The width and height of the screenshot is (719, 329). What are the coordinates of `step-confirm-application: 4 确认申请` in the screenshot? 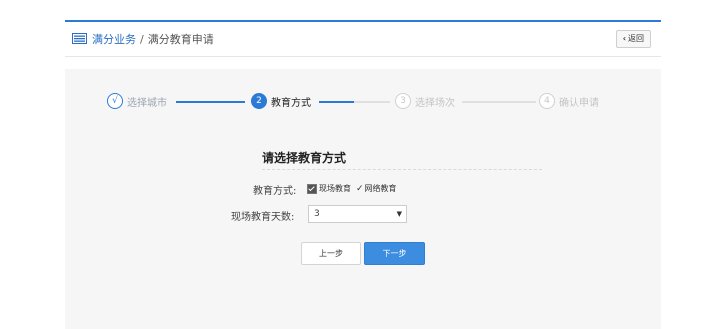 It's located at (569, 101).